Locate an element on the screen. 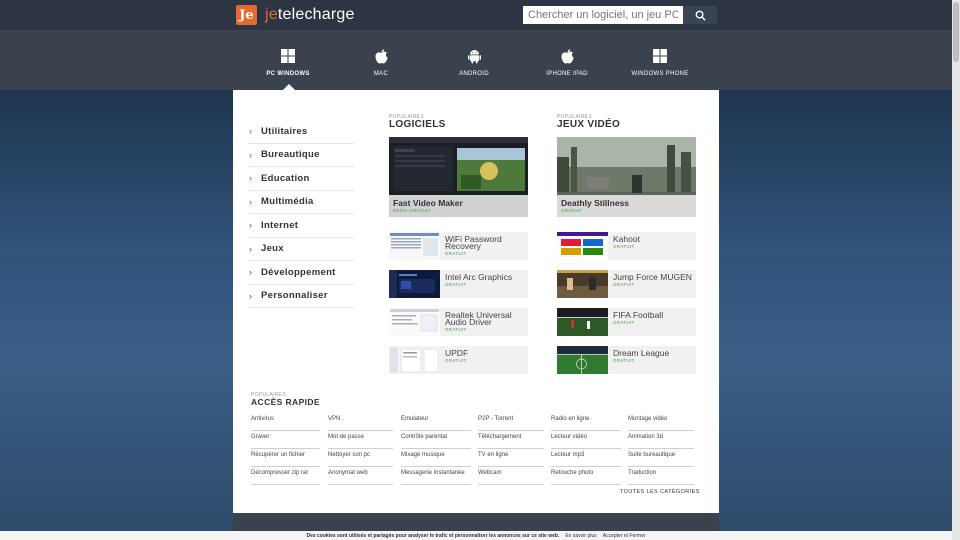  quick-link: Antivirus is located at coordinates (285, 422).